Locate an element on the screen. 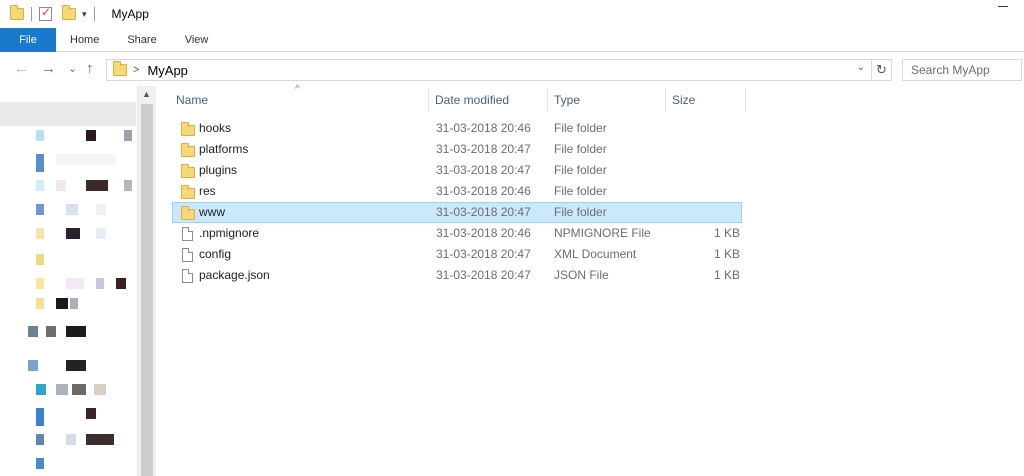 The width and height of the screenshot is (1024, 476). back-button: ← is located at coordinates (21, 68).